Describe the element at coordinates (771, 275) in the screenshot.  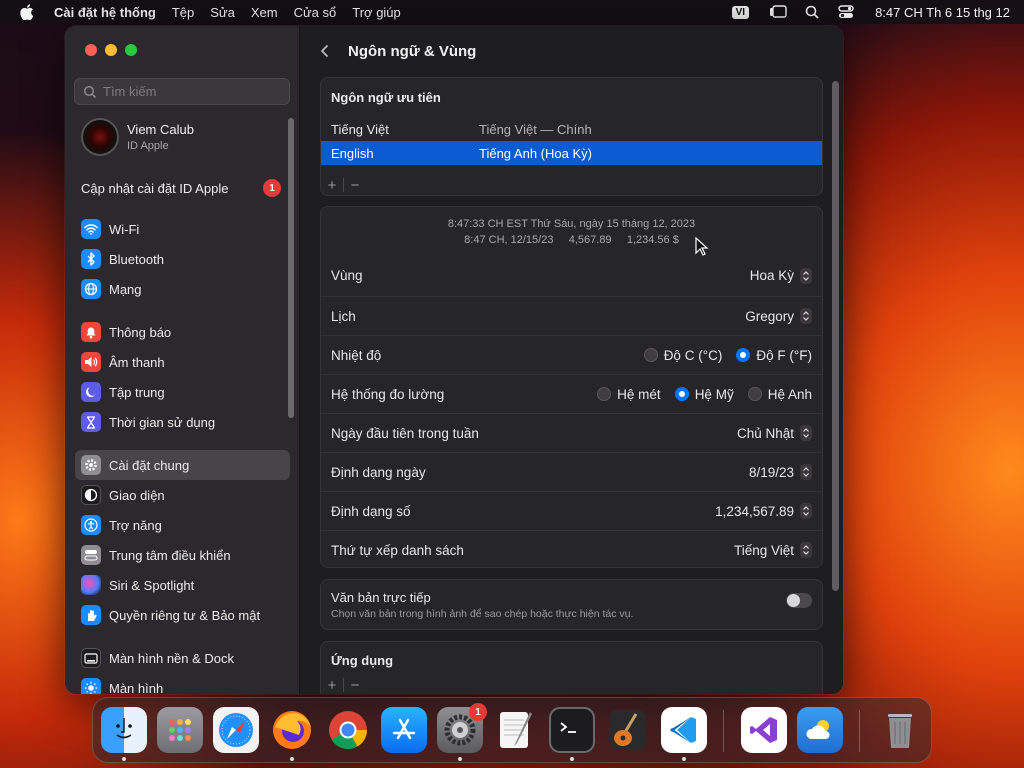
I see `region-value: Hoa Kỳ` at that location.